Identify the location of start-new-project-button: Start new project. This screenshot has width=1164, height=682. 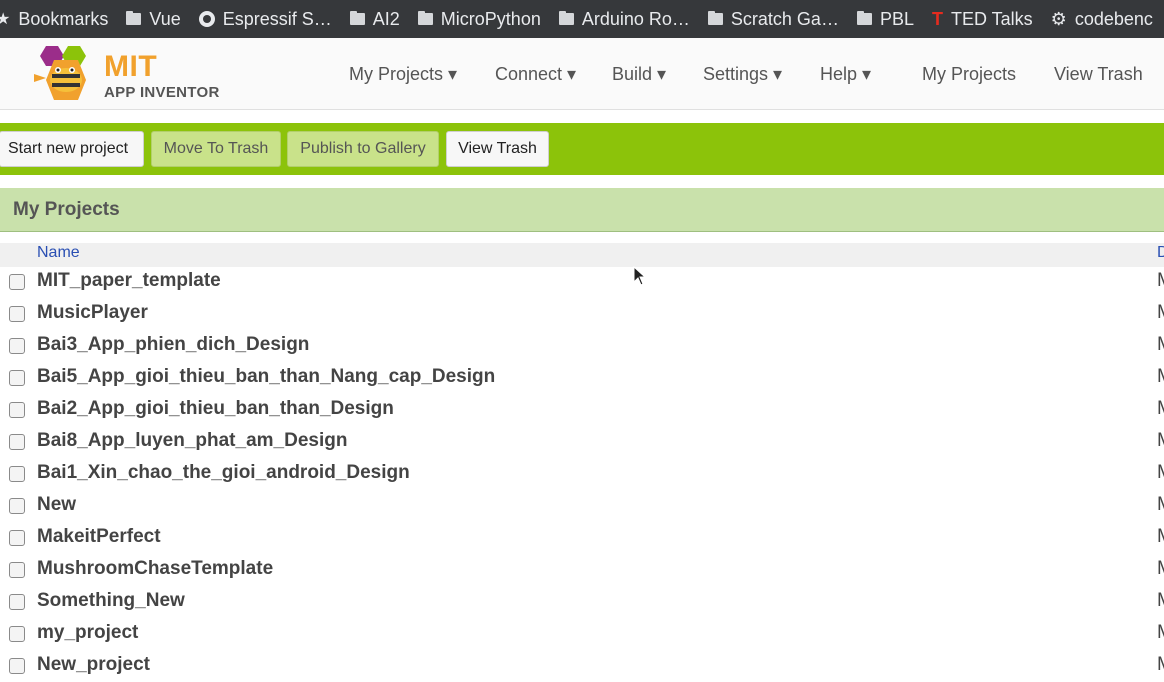
(72, 149).